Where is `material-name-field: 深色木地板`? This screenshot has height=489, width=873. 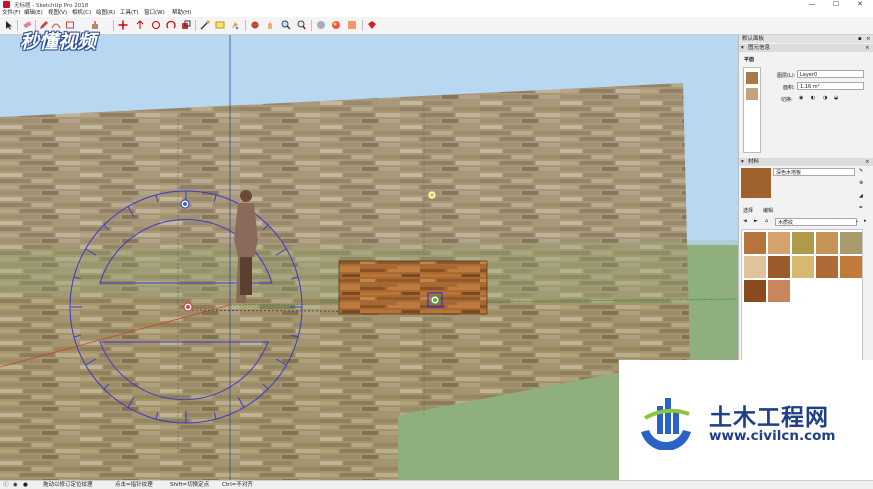
material-name-field: 深色木地板 is located at coordinates (814, 172).